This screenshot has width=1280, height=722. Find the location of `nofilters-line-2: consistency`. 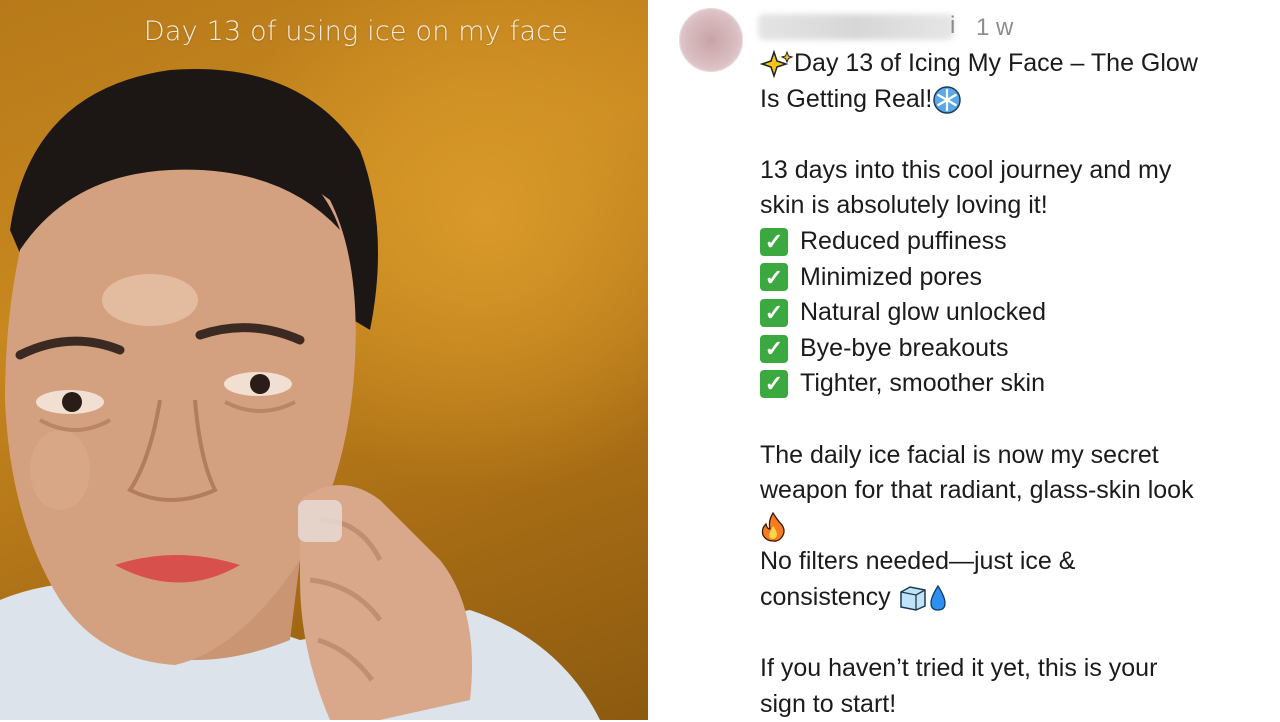

nofilters-line-2: consistency is located at coordinates (1012, 598).